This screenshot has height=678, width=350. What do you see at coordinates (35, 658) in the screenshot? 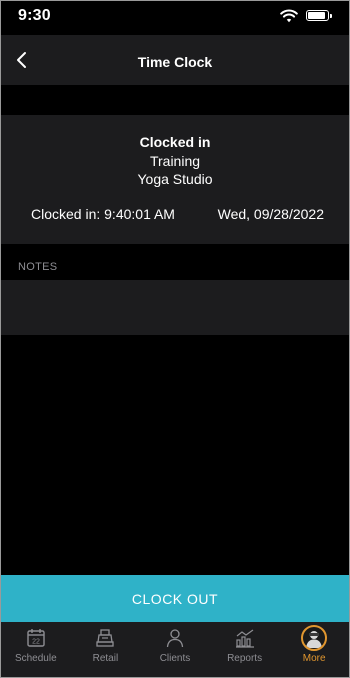
I see `tab-label: Schedule` at bounding box center [35, 658].